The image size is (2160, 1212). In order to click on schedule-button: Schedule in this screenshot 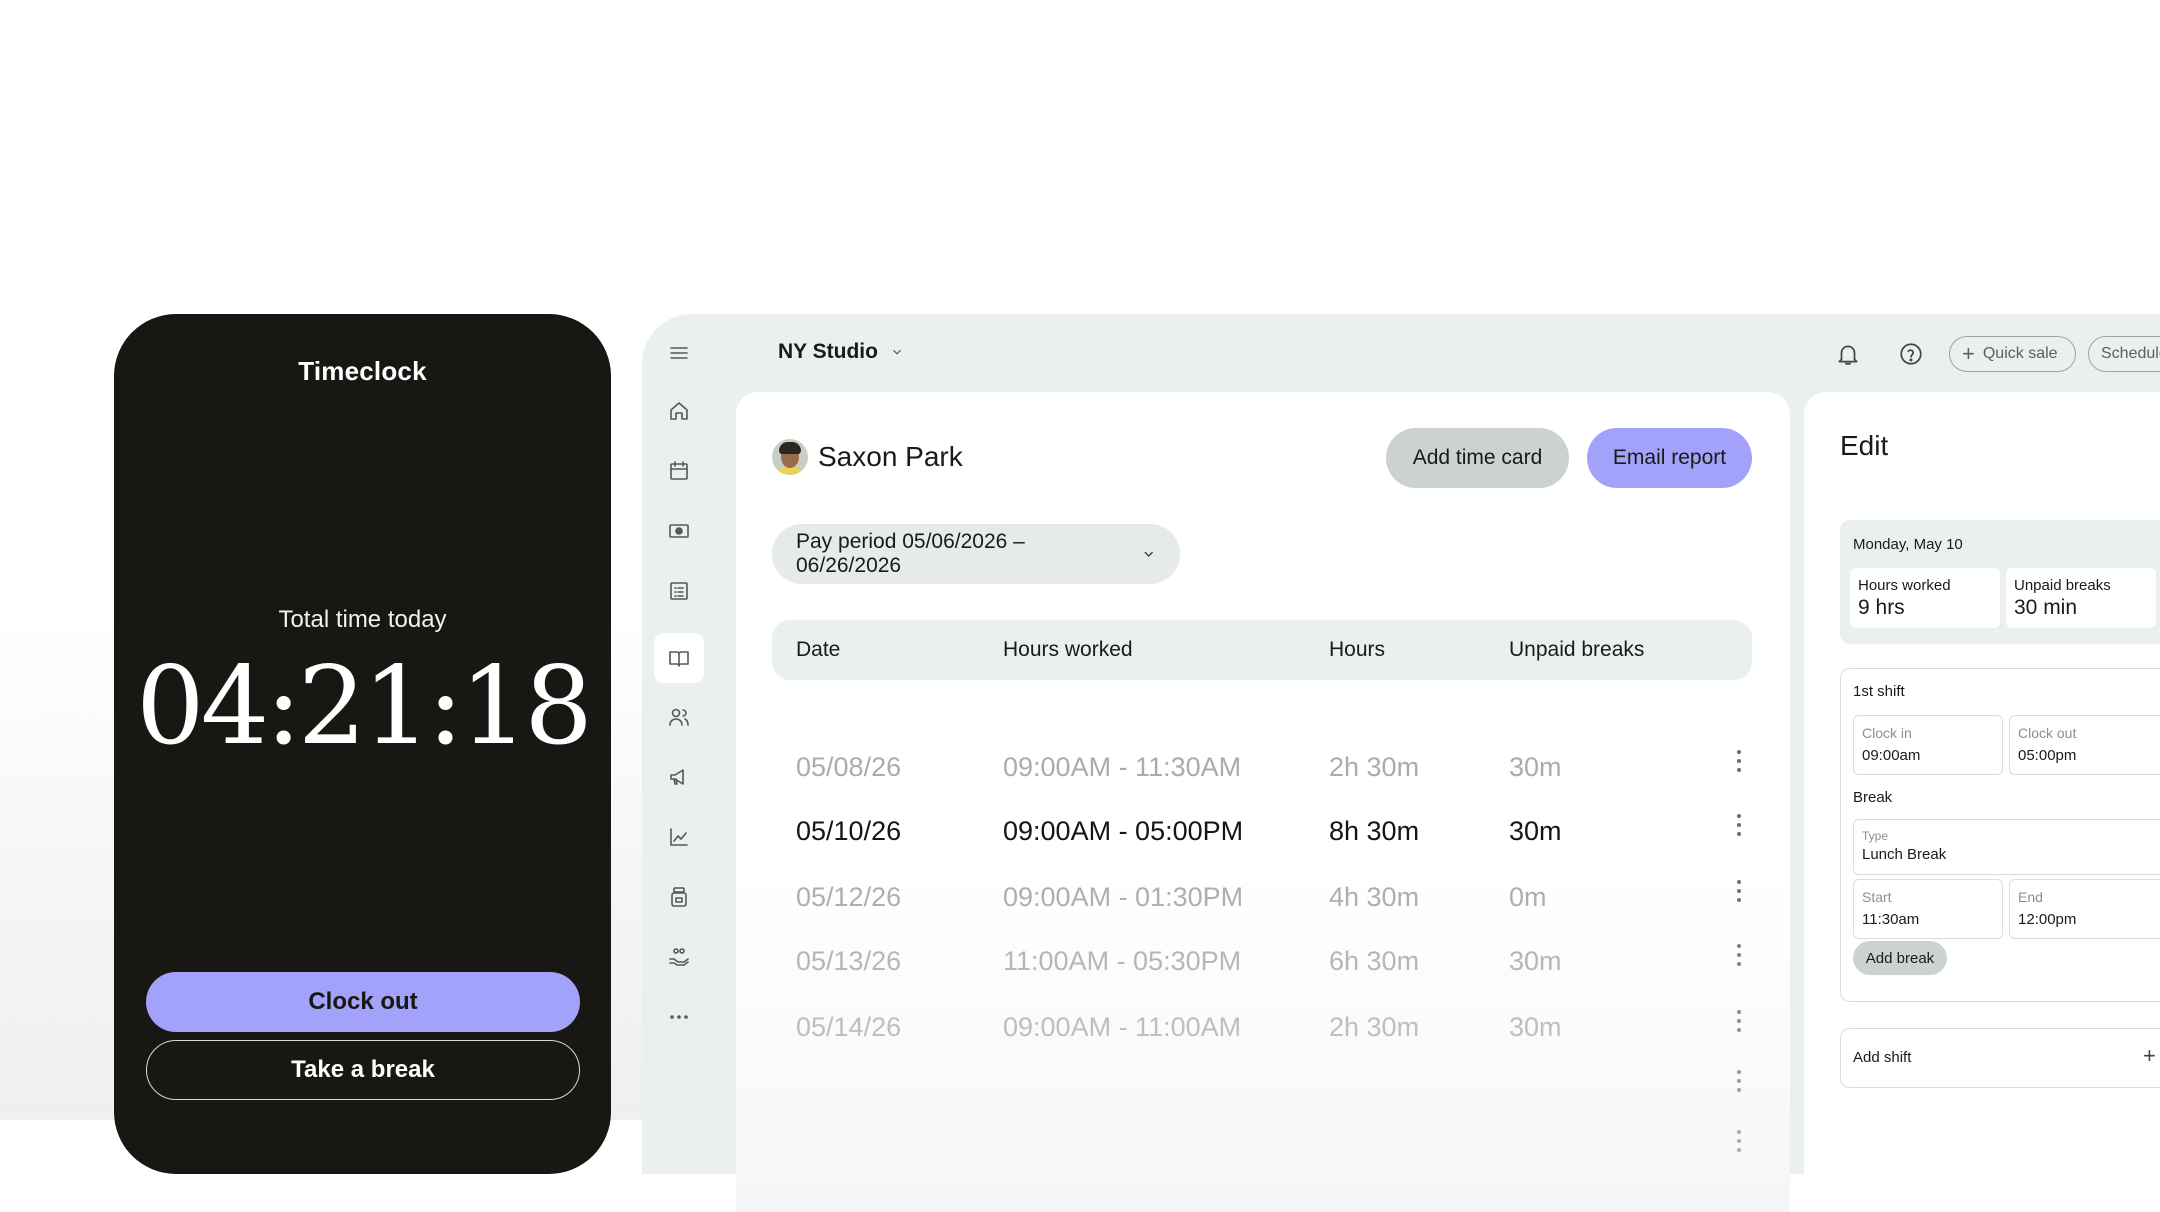, I will do `click(2124, 354)`.